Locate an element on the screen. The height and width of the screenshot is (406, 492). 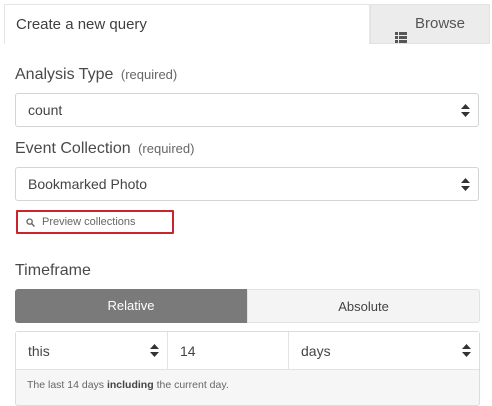
event-collection-value: Bookmarked Photo is located at coordinates (88, 184).